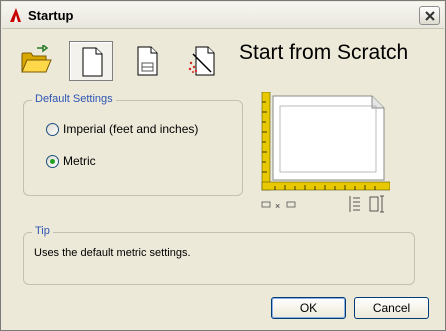 Image resolution: width=446 pixels, height=331 pixels. What do you see at coordinates (15, 15) in the screenshot?
I see `autocad-app-icon` at bounding box center [15, 15].